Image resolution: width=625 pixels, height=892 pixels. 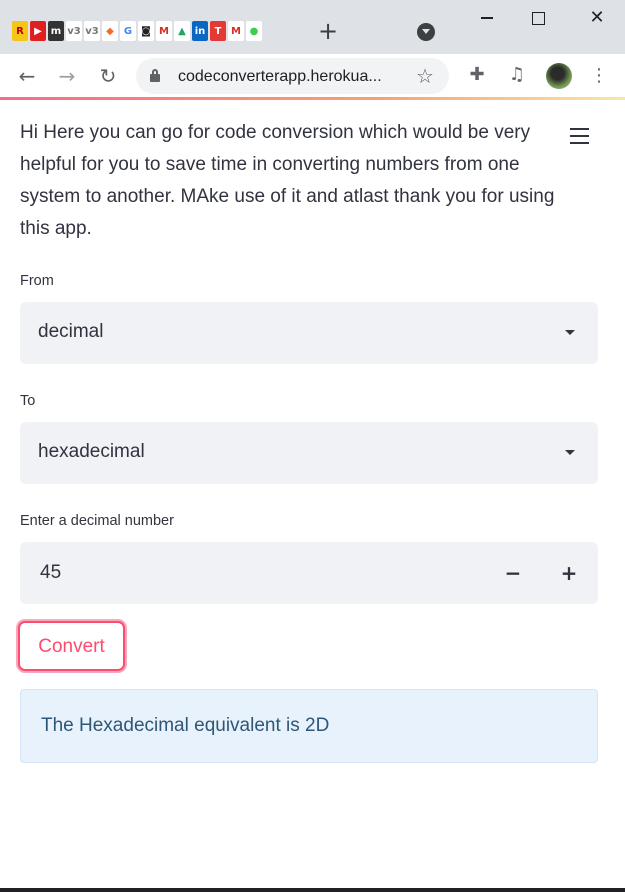 I want to click on youtube-favicon: ▶, so click(x=38, y=31).